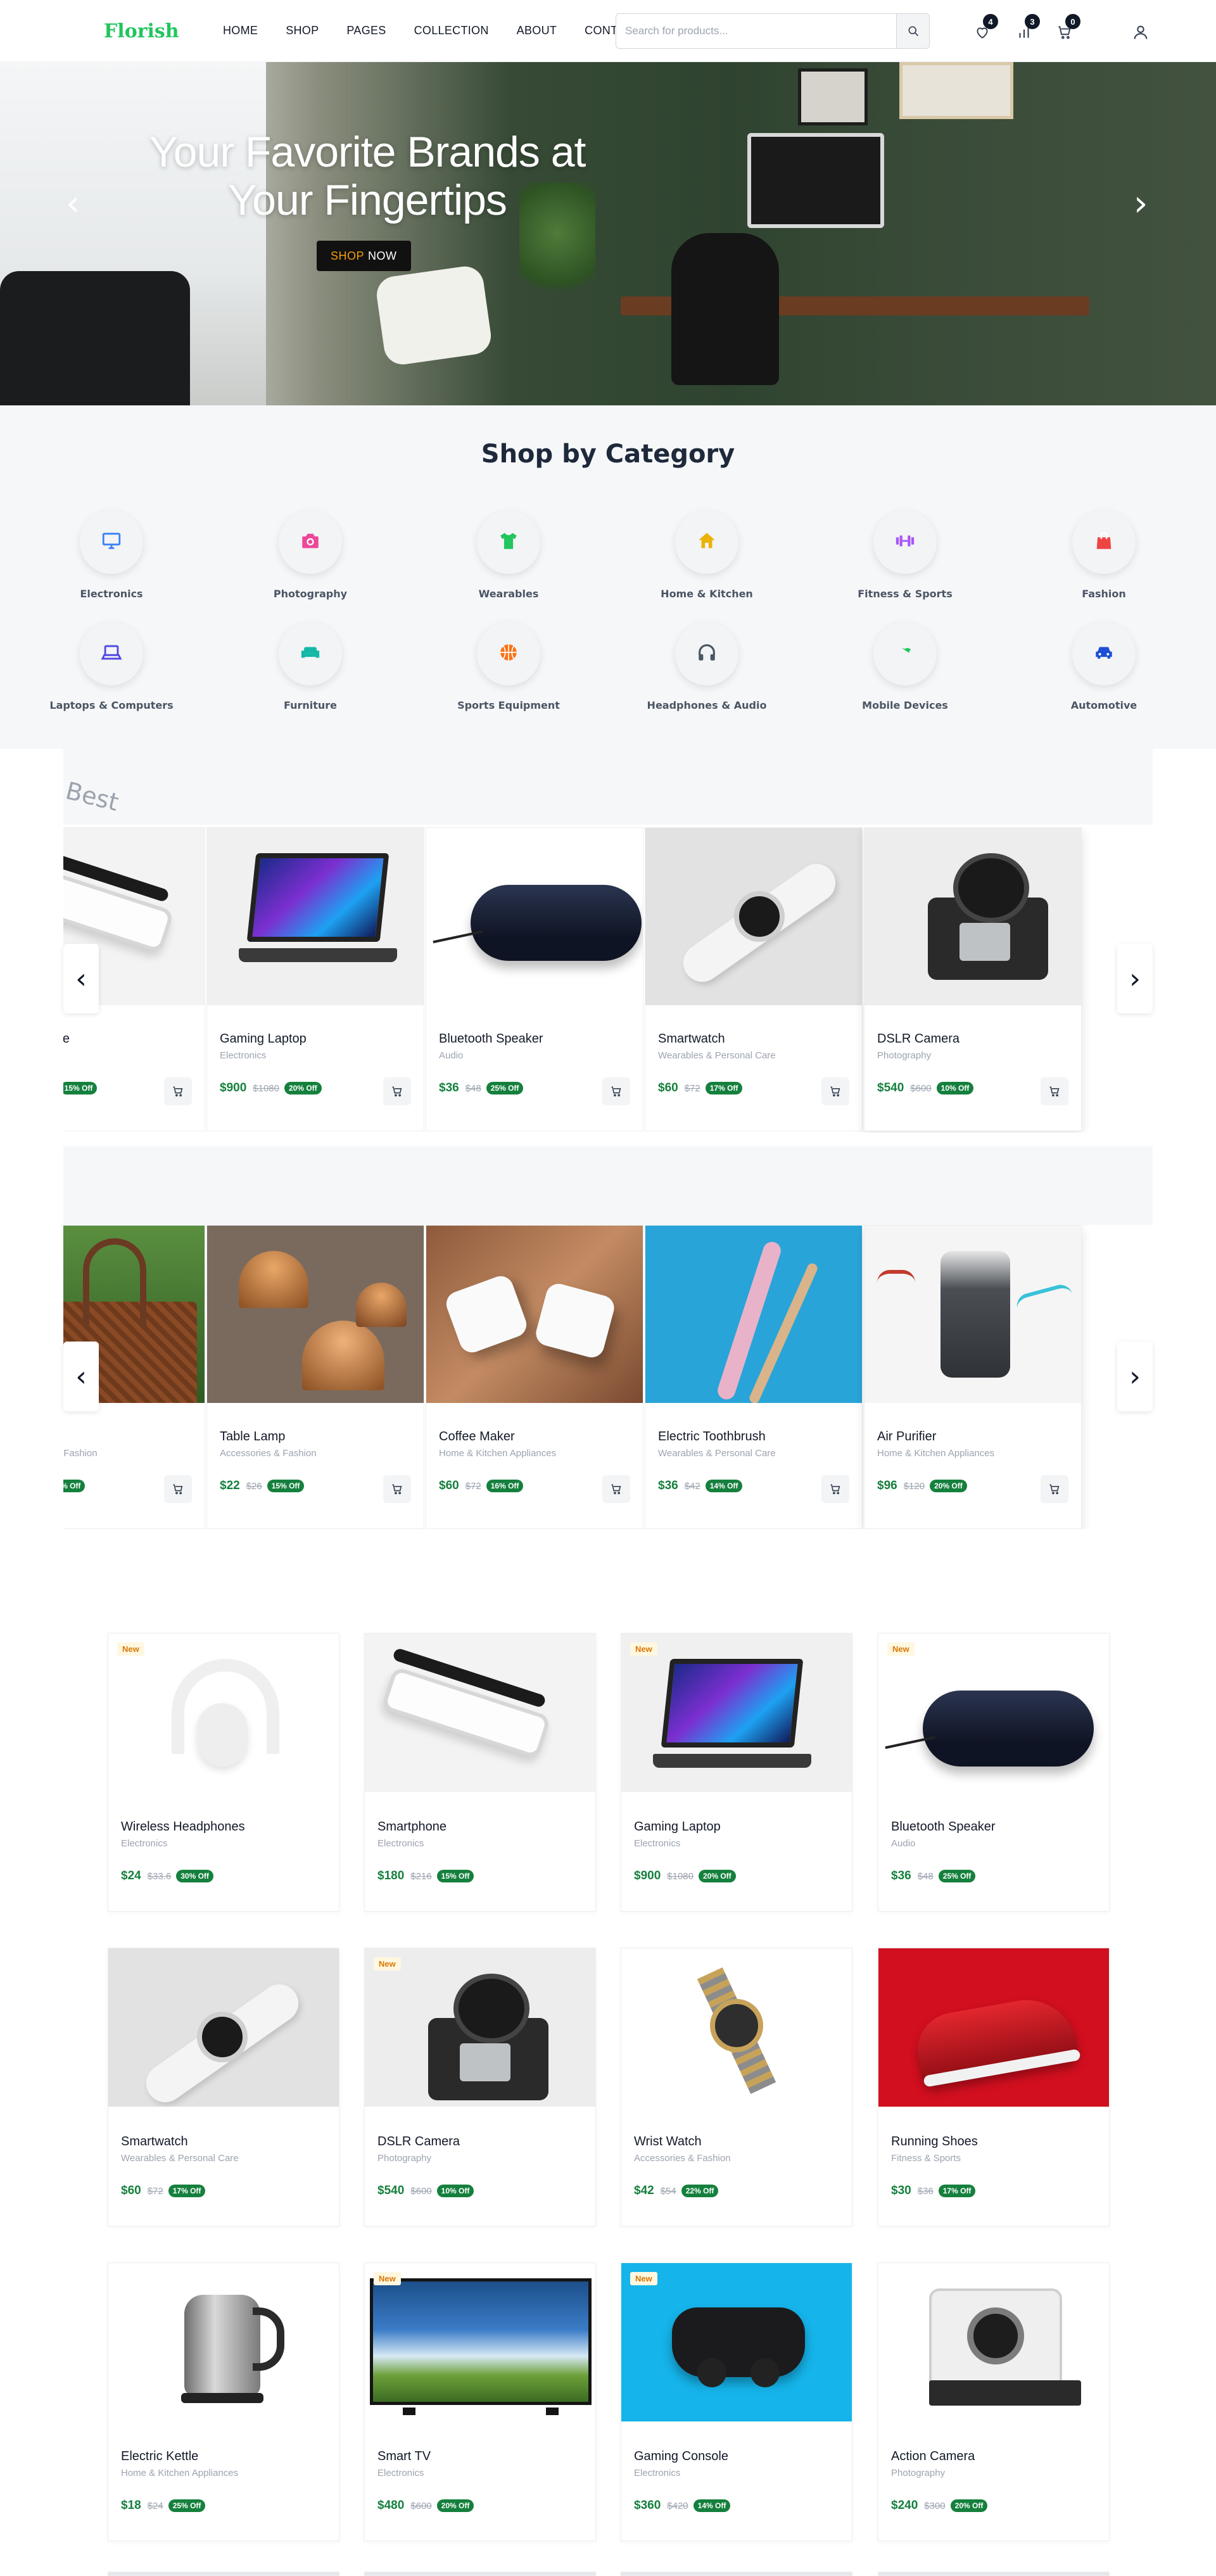 This screenshot has width=1216, height=2576. What do you see at coordinates (905, 666) in the screenshot?
I see `category-mobile-devices: Mobile Devices` at bounding box center [905, 666].